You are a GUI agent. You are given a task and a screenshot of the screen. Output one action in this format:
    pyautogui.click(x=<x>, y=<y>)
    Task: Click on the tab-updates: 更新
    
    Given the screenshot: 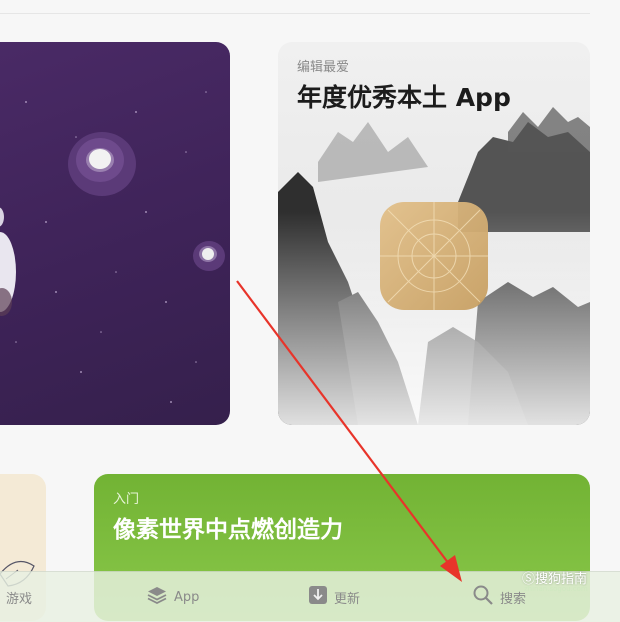 What is the action you would take?
    pyautogui.click(x=334, y=597)
    